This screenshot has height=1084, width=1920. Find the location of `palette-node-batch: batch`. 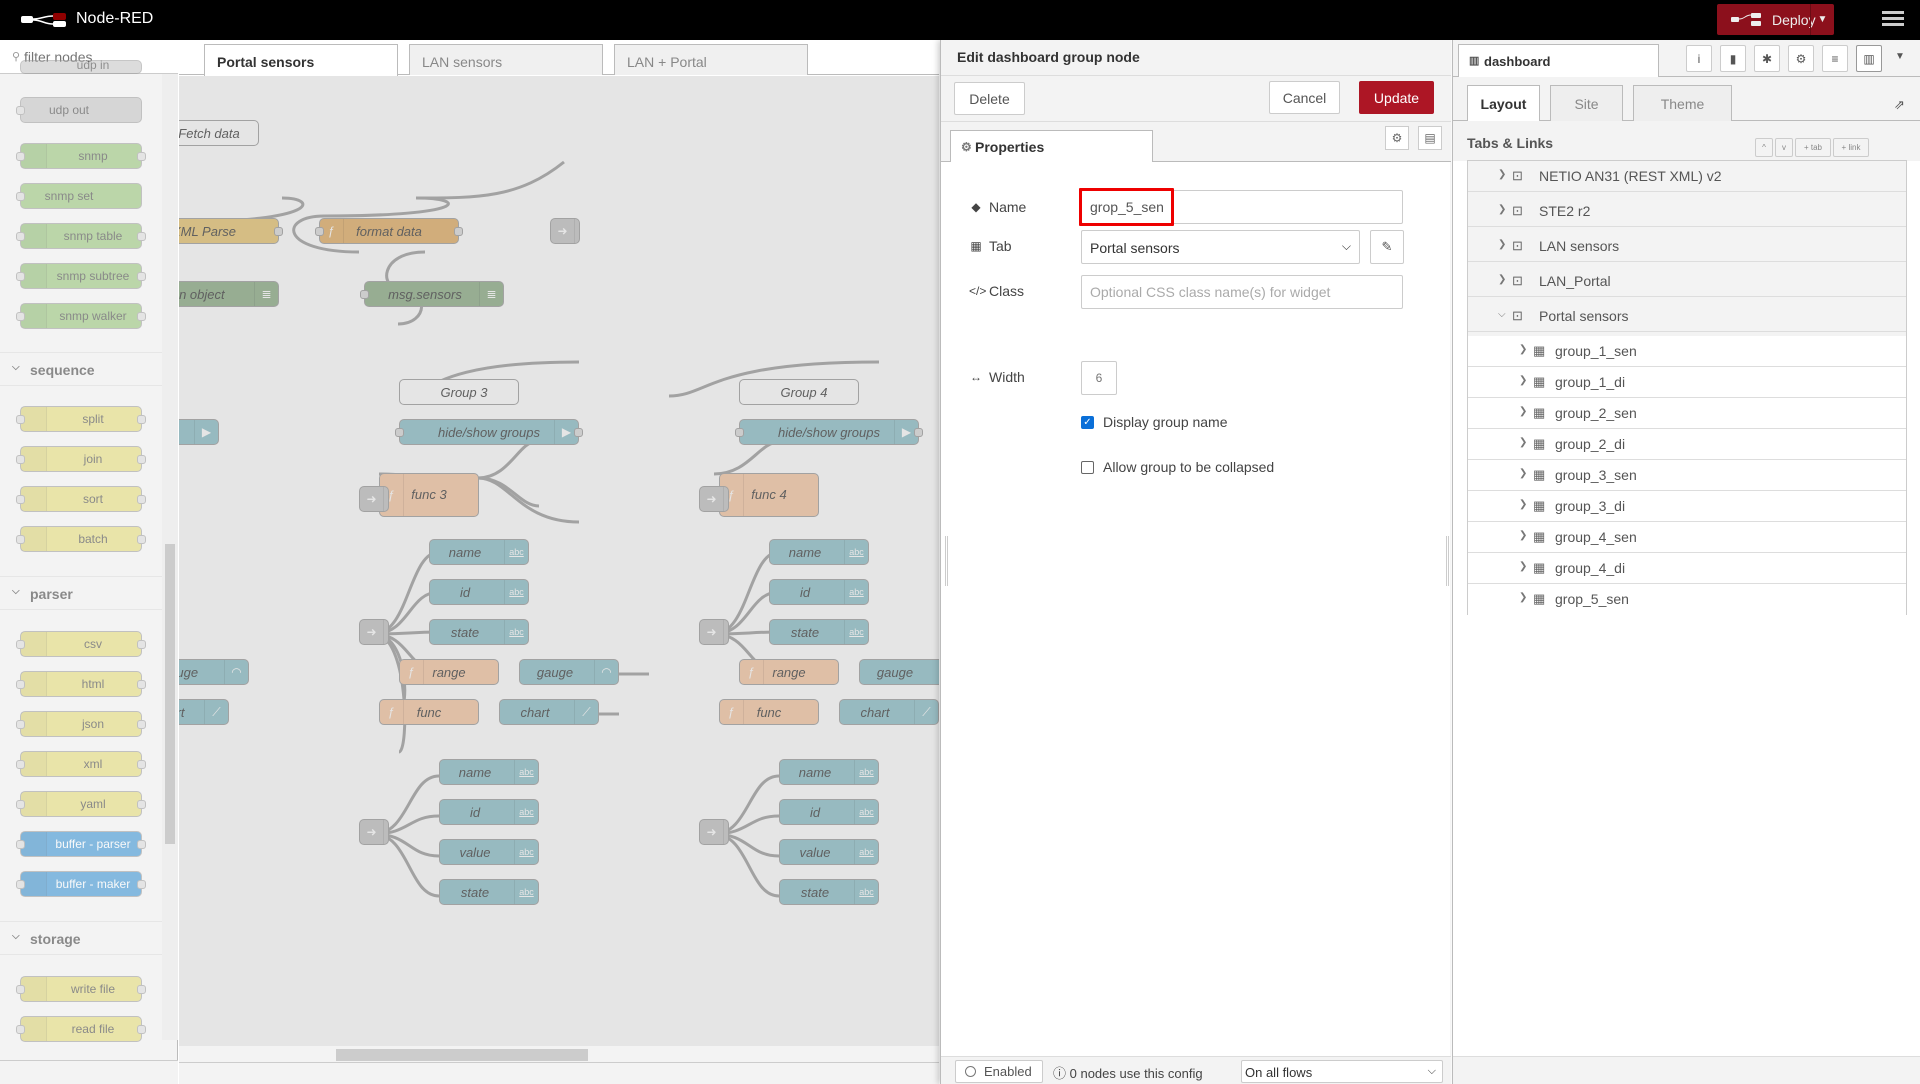

palette-node-batch: batch is located at coordinates (81, 539).